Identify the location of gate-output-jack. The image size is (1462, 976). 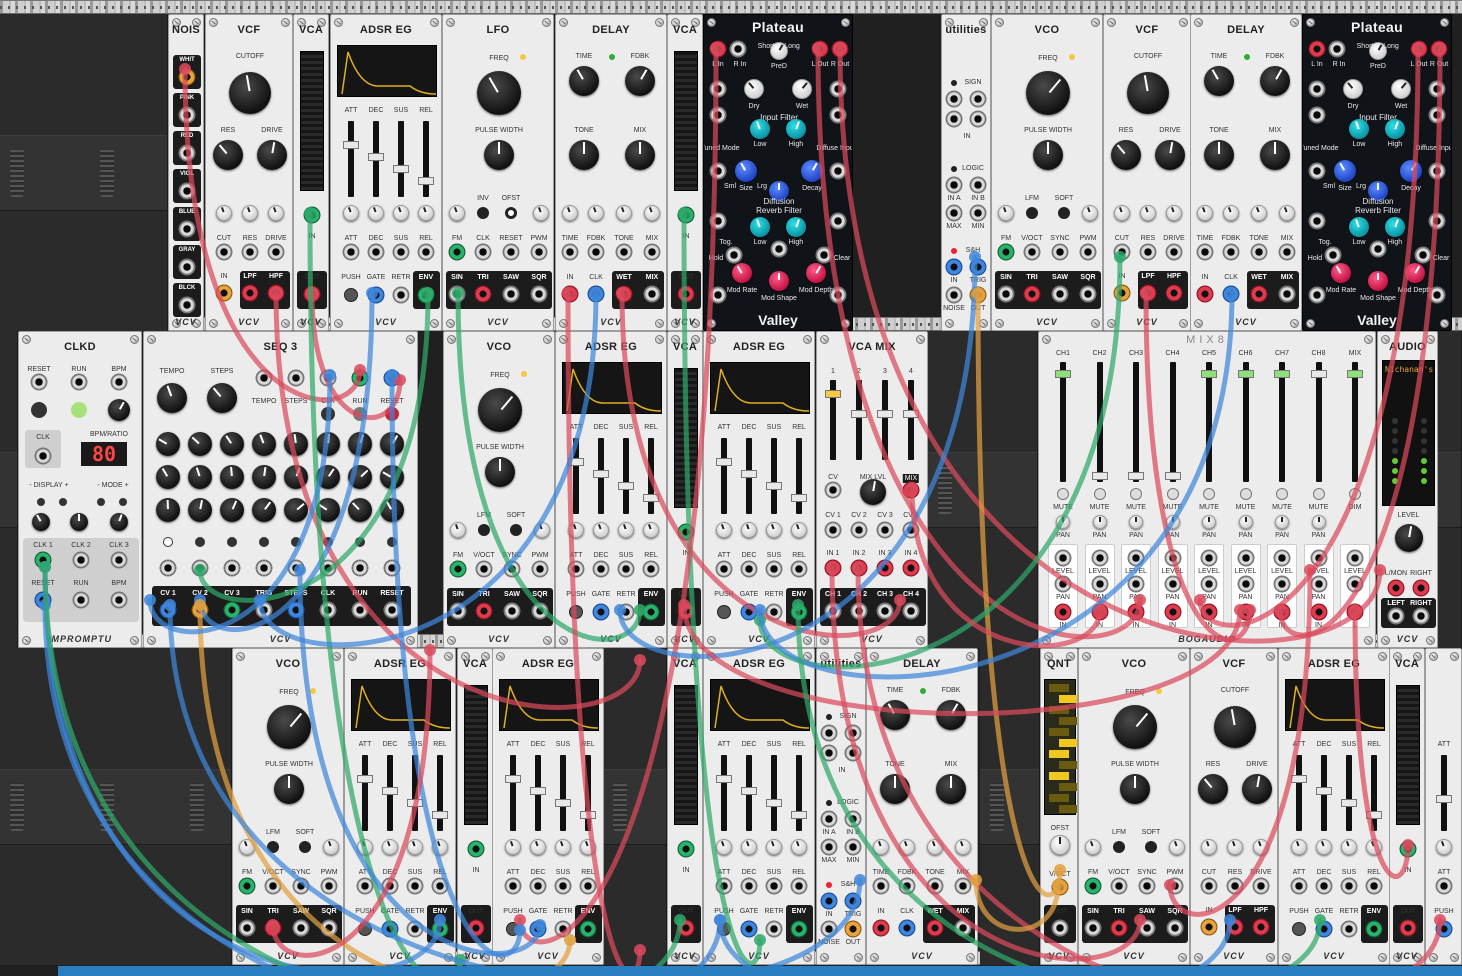
(360, 568).